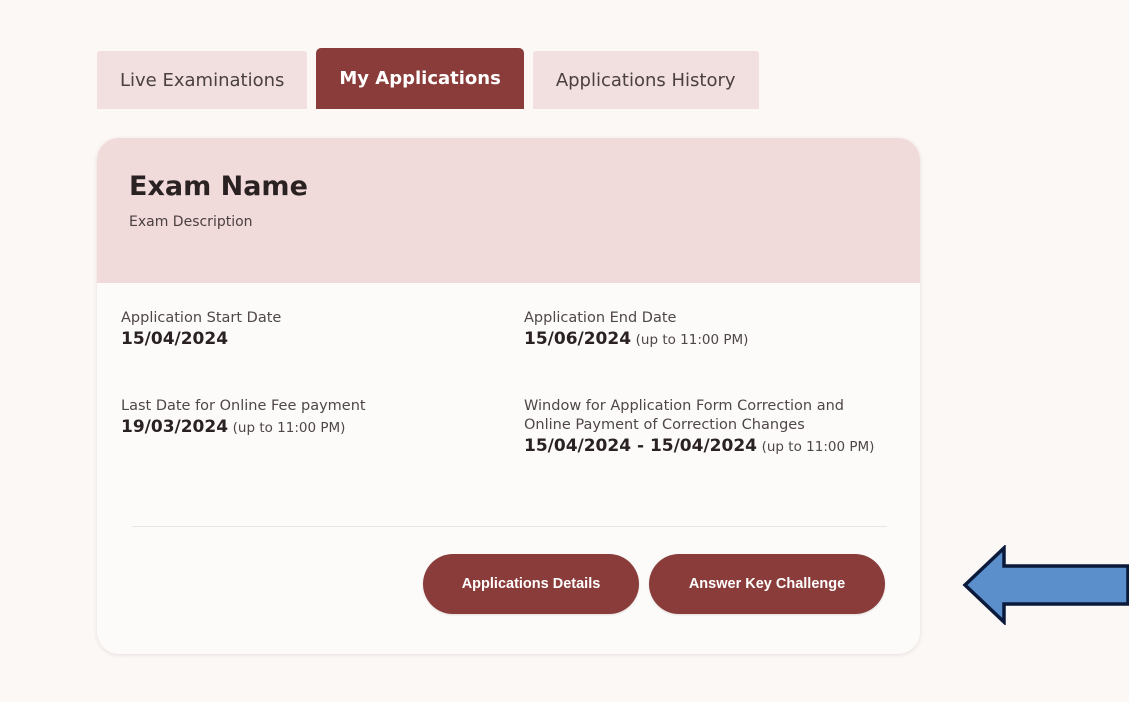 The width and height of the screenshot is (1129, 702). Describe the element at coordinates (201, 318) in the screenshot. I see `field-label: Application Start Date` at that location.